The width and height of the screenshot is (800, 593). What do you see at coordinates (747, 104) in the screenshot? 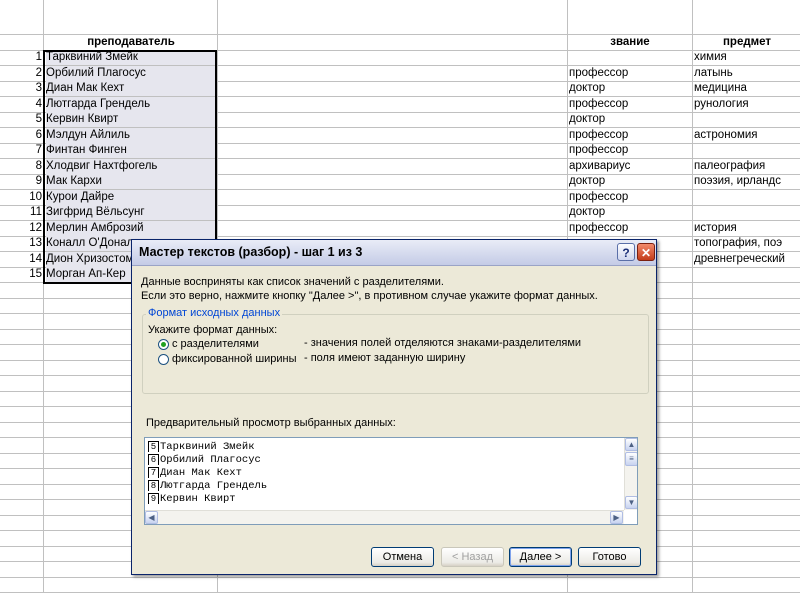
I see `cell-subject: рунология` at bounding box center [747, 104].